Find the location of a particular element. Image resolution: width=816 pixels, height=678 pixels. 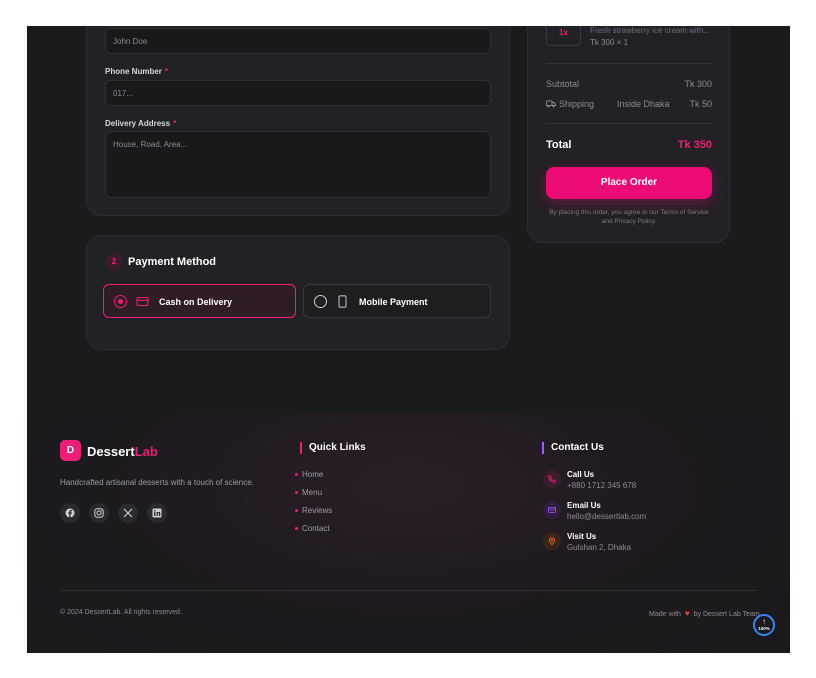

contact-phone: +880 1712 345 678 is located at coordinates (601, 485).